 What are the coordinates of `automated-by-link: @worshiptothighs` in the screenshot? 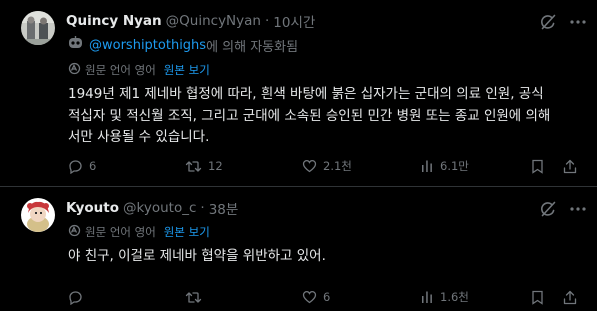 It's located at (147, 45).